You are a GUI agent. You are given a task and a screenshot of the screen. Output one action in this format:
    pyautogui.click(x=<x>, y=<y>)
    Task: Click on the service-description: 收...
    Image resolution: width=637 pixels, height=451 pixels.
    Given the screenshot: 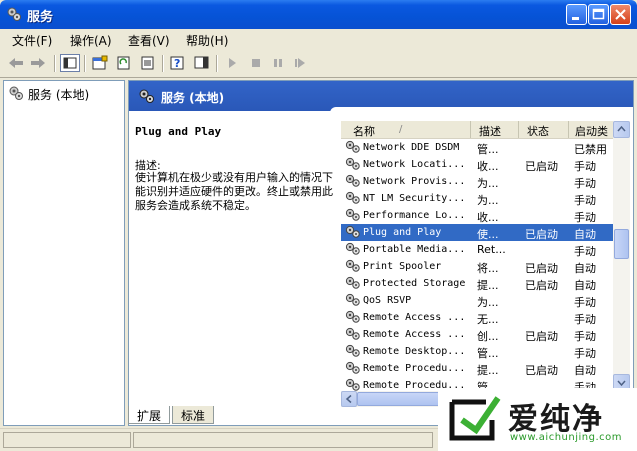 What is the action you would take?
    pyautogui.click(x=488, y=166)
    